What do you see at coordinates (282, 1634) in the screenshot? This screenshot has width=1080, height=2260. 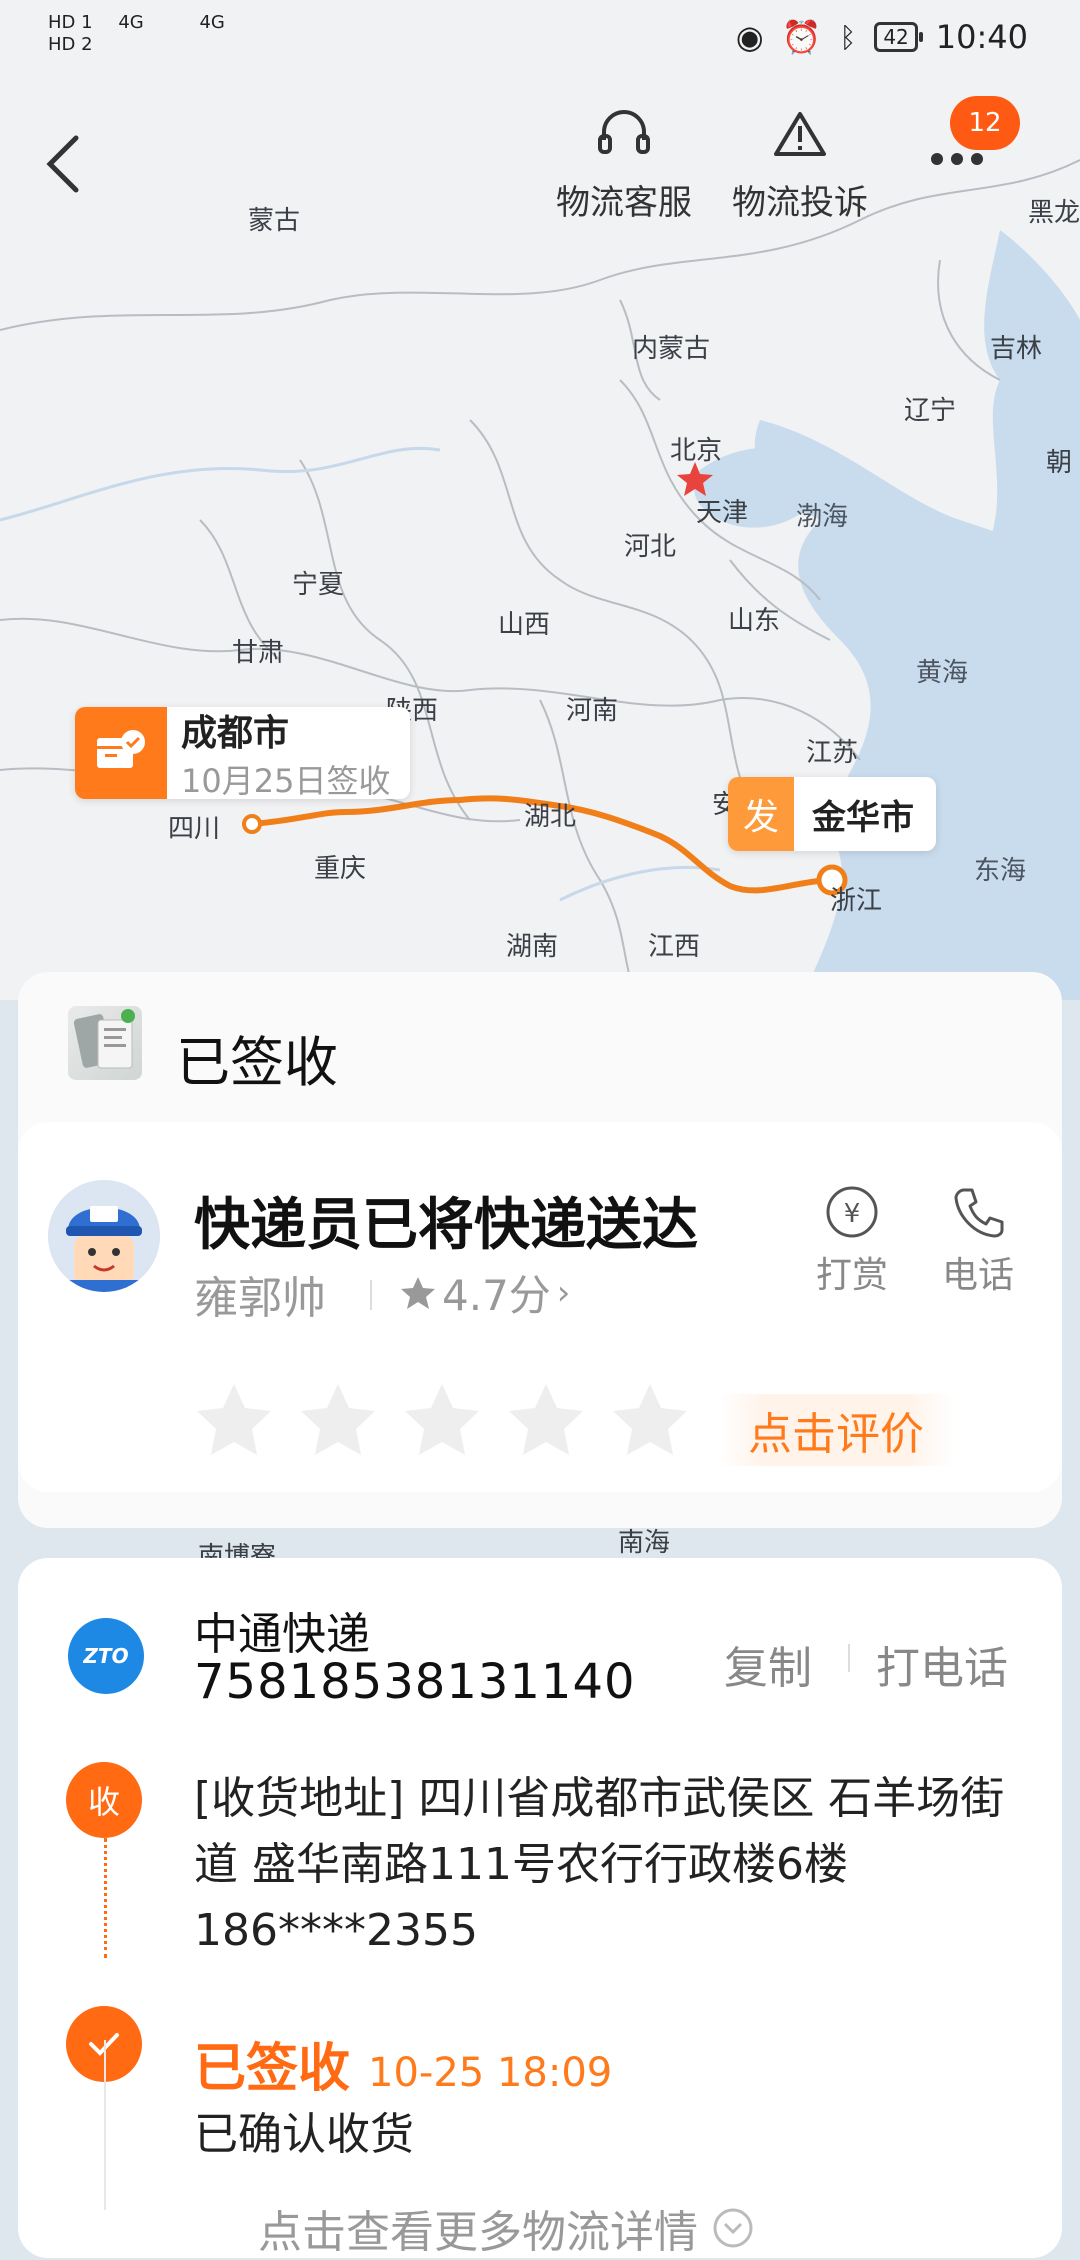 I see `carrier-name: 中通快递` at bounding box center [282, 1634].